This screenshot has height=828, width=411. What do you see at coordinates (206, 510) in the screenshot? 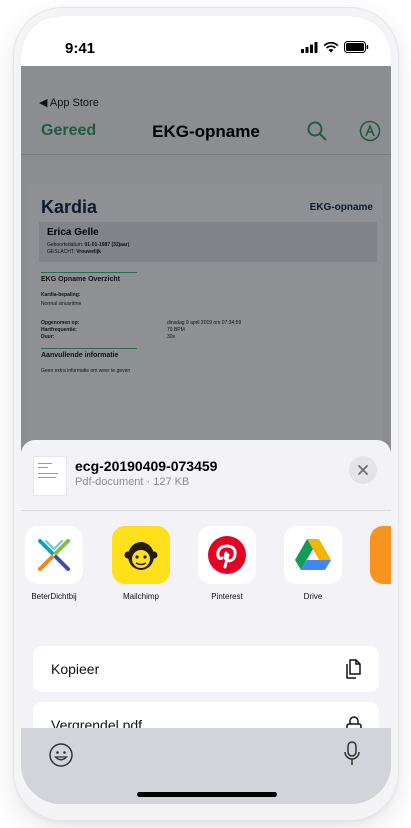
I see `sheet-divider` at bounding box center [206, 510].